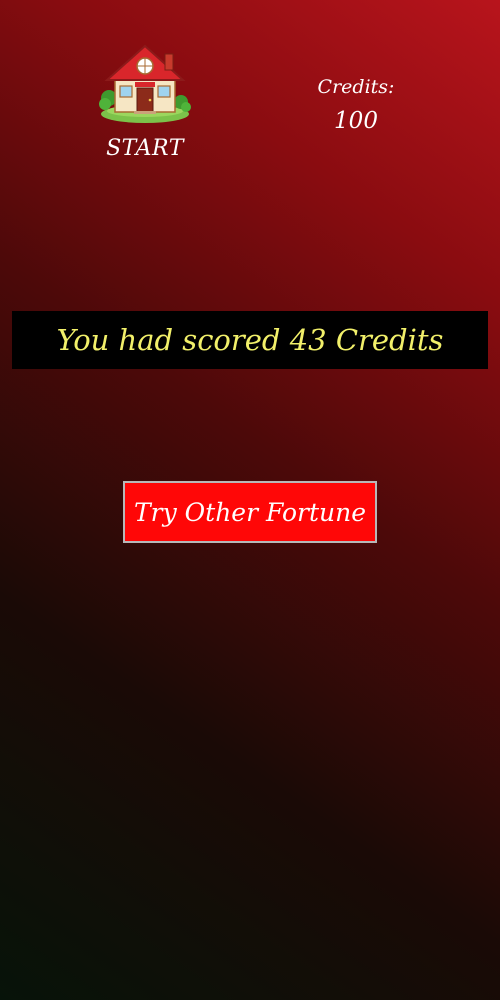 This screenshot has height=1000, width=500. What do you see at coordinates (145, 148) in the screenshot?
I see `start-label: START` at bounding box center [145, 148].